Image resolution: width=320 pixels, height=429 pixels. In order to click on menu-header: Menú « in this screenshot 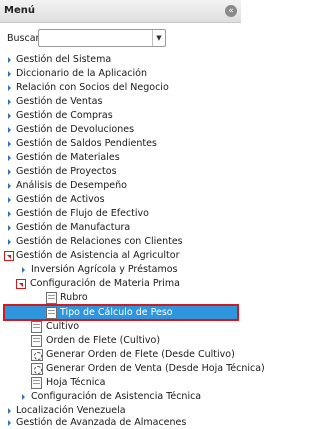, I will do `click(120, 11)`.